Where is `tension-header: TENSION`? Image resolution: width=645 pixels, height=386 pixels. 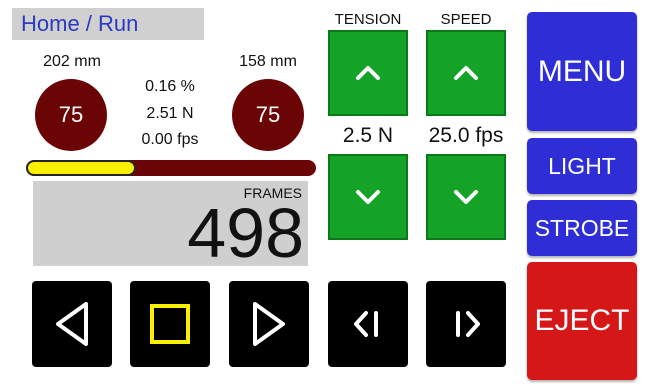
tension-header: TENSION is located at coordinates (368, 19).